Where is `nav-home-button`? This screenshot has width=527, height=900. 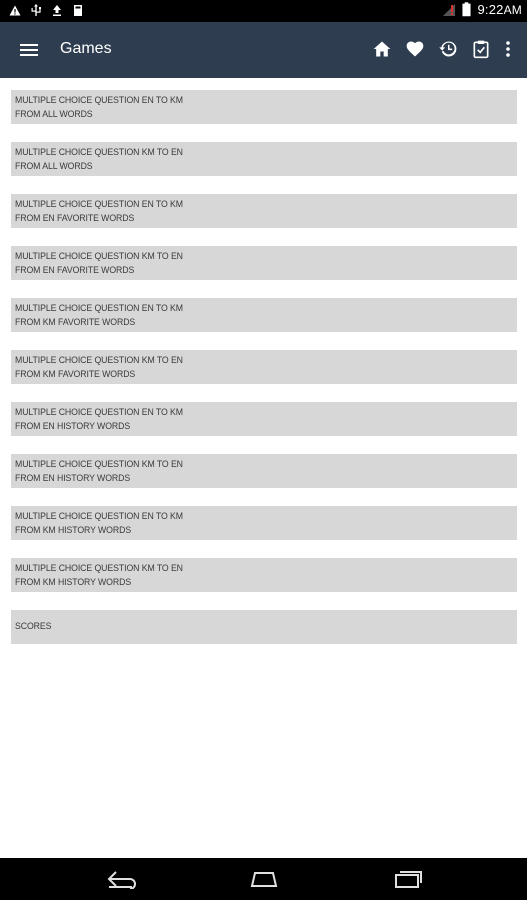
nav-home-button is located at coordinates (264, 879).